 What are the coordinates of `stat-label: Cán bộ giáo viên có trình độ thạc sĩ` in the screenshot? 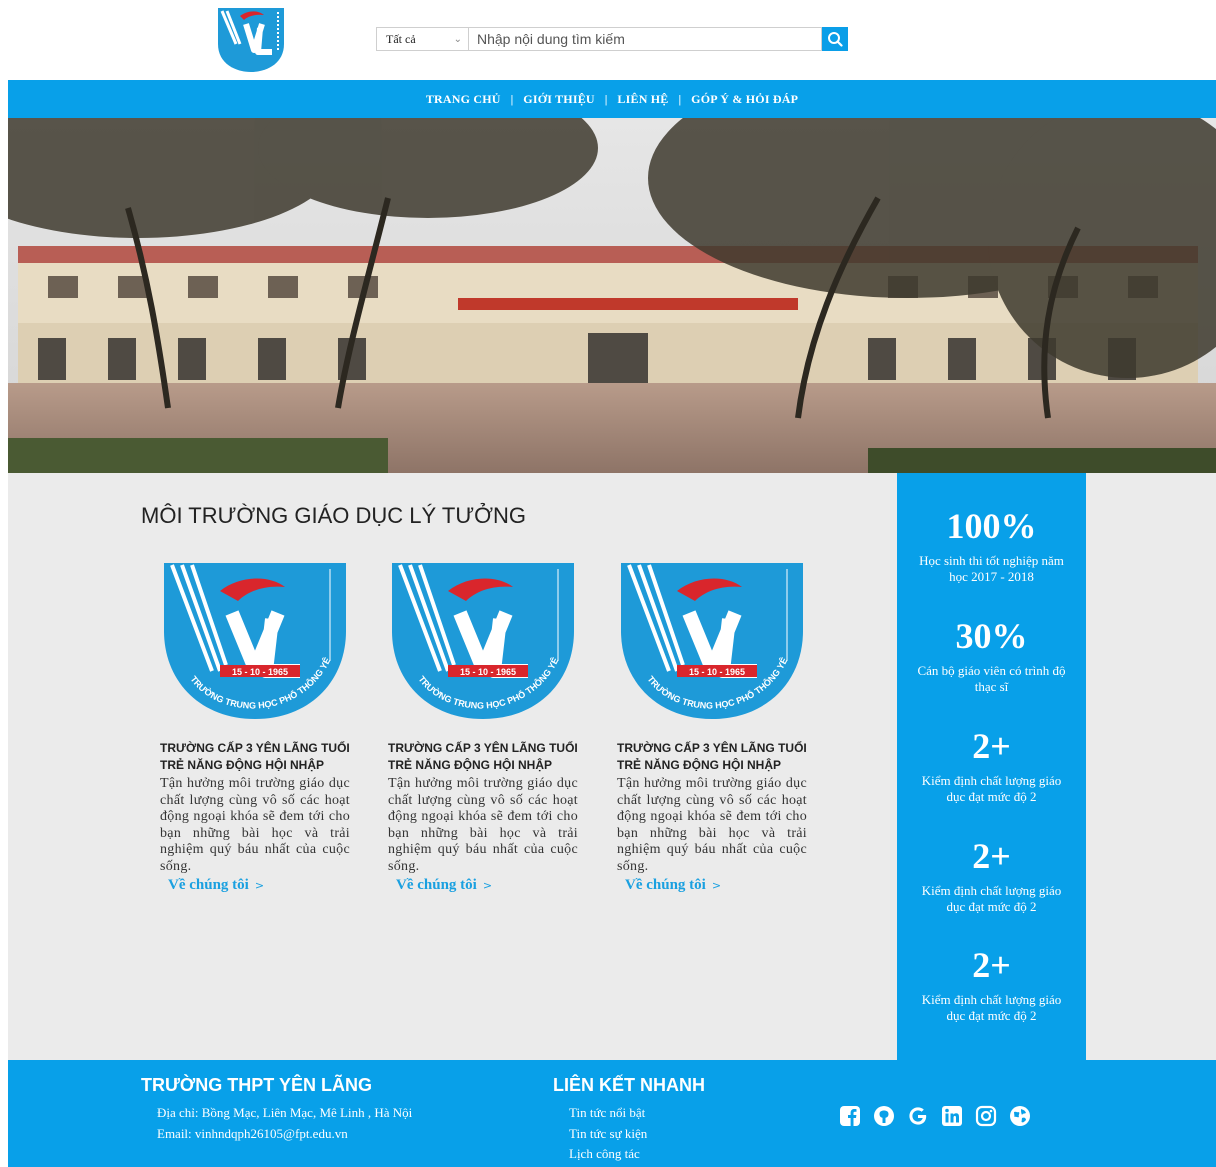 It's located at (991, 678).